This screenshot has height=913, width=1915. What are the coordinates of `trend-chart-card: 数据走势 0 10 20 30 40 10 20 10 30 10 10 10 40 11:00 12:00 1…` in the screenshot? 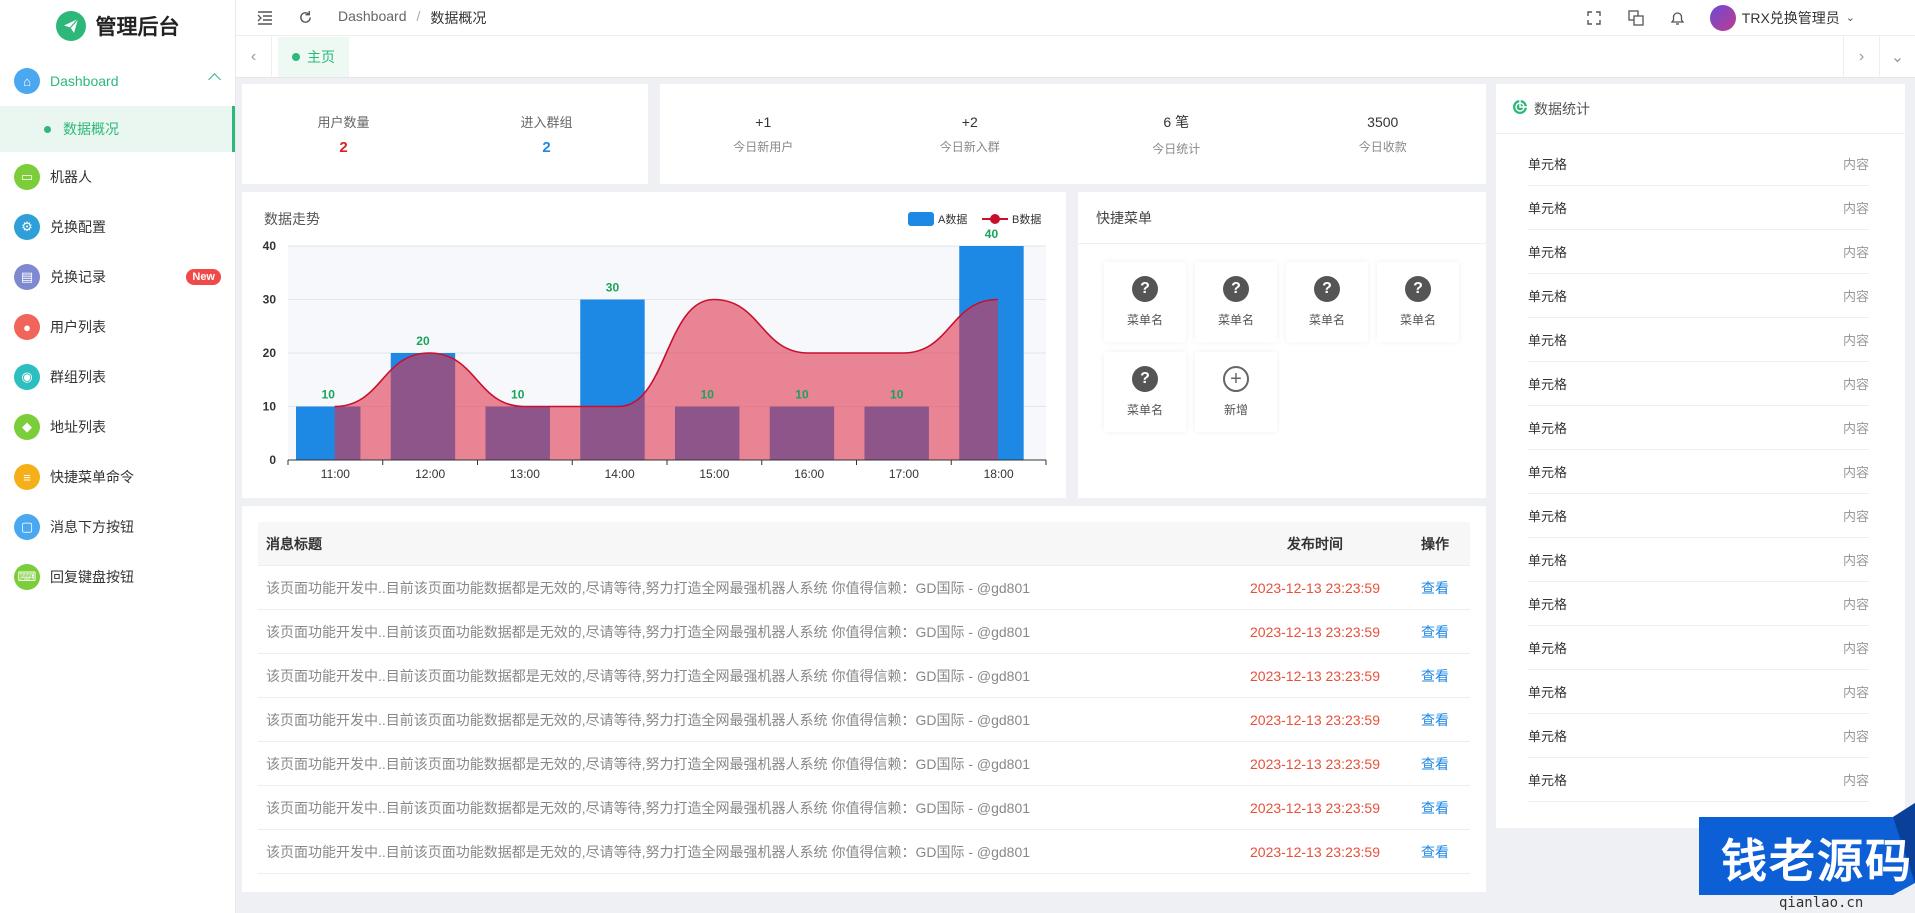 It's located at (654, 345).